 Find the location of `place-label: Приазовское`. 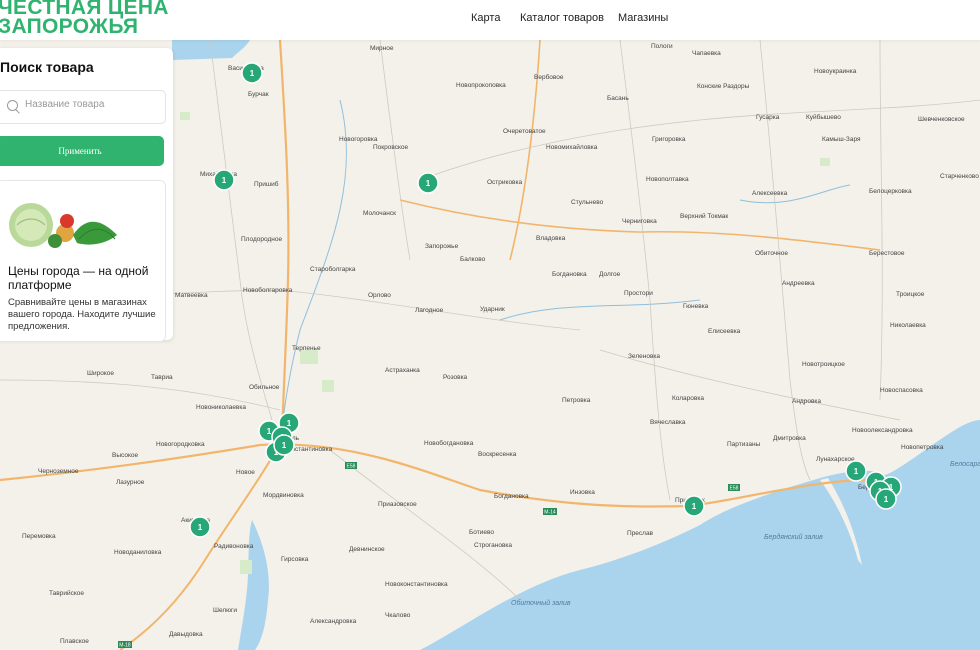

place-label: Приазовское is located at coordinates (397, 504).